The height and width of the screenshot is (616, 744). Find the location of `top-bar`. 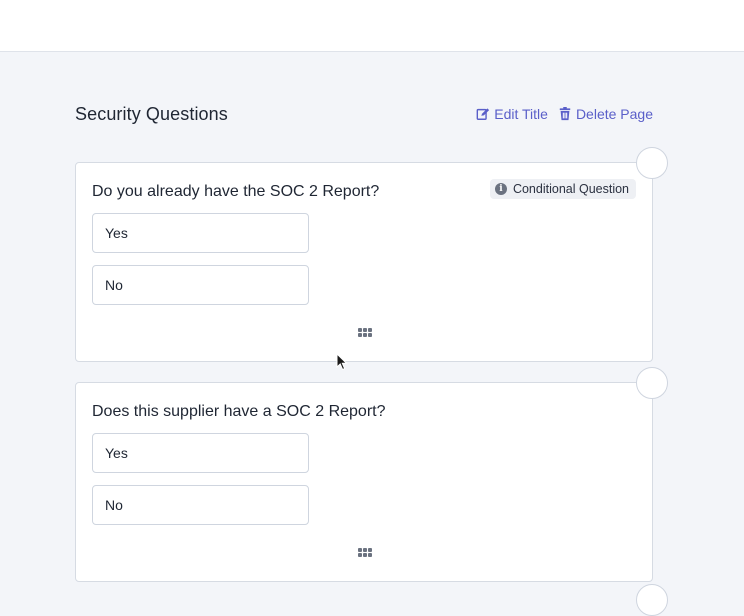

top-bar is located at coordinates (372, 26).